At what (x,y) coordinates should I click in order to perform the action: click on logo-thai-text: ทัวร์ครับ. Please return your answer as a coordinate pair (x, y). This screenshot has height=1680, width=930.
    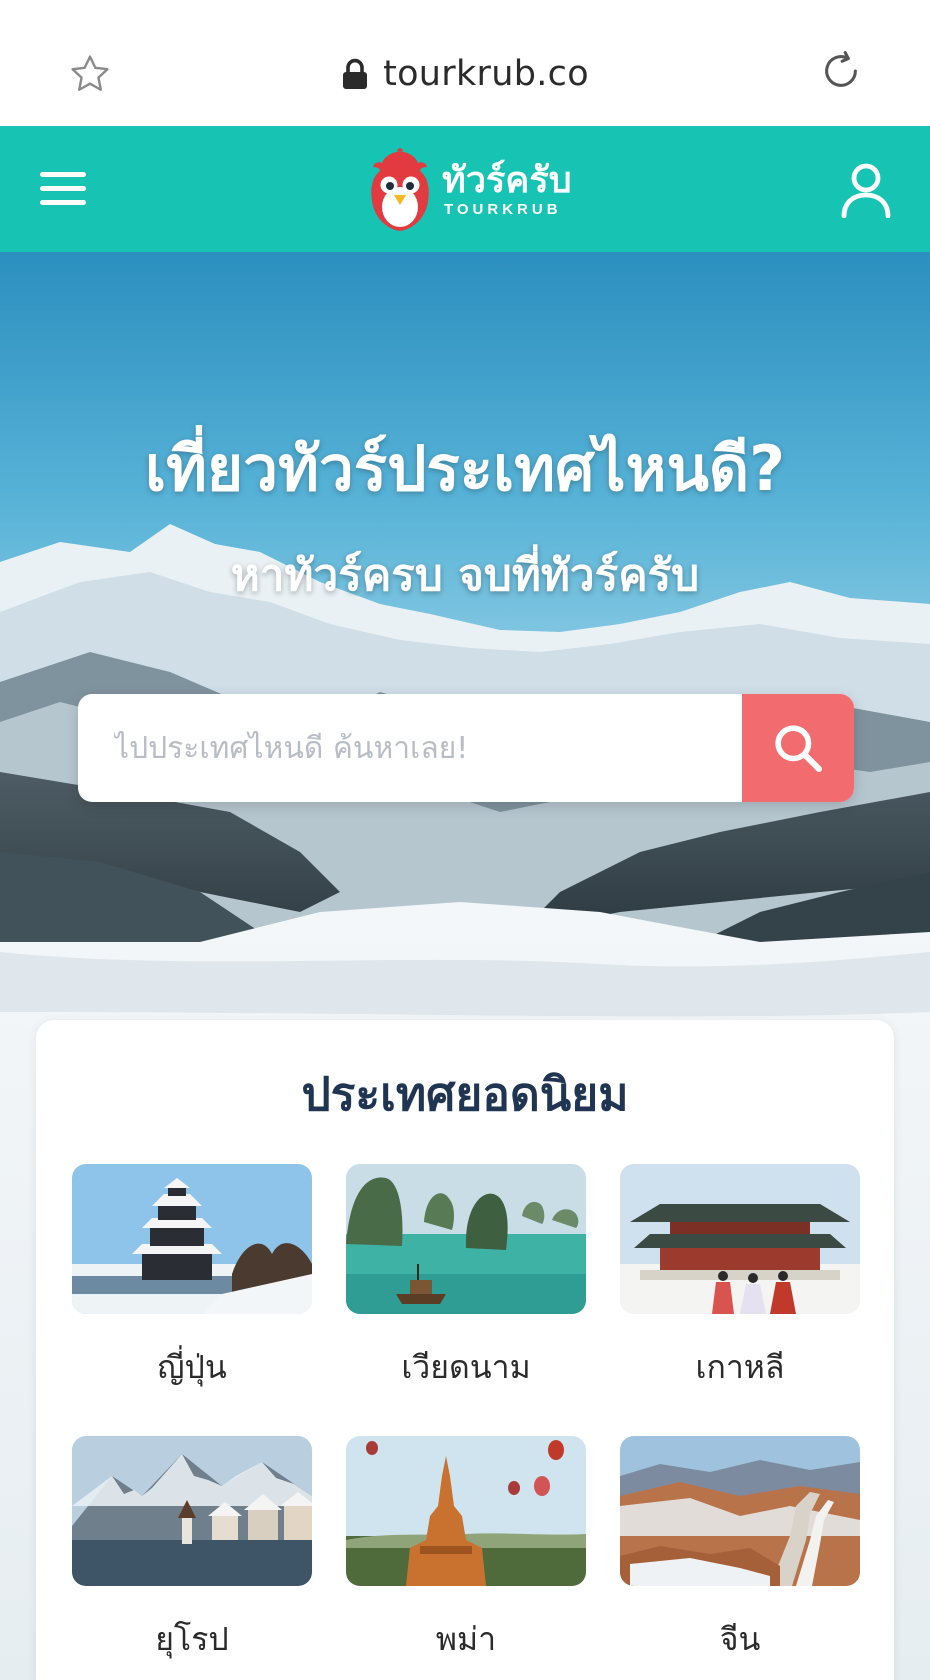
    Looking at the image, I should click on (507, 180).